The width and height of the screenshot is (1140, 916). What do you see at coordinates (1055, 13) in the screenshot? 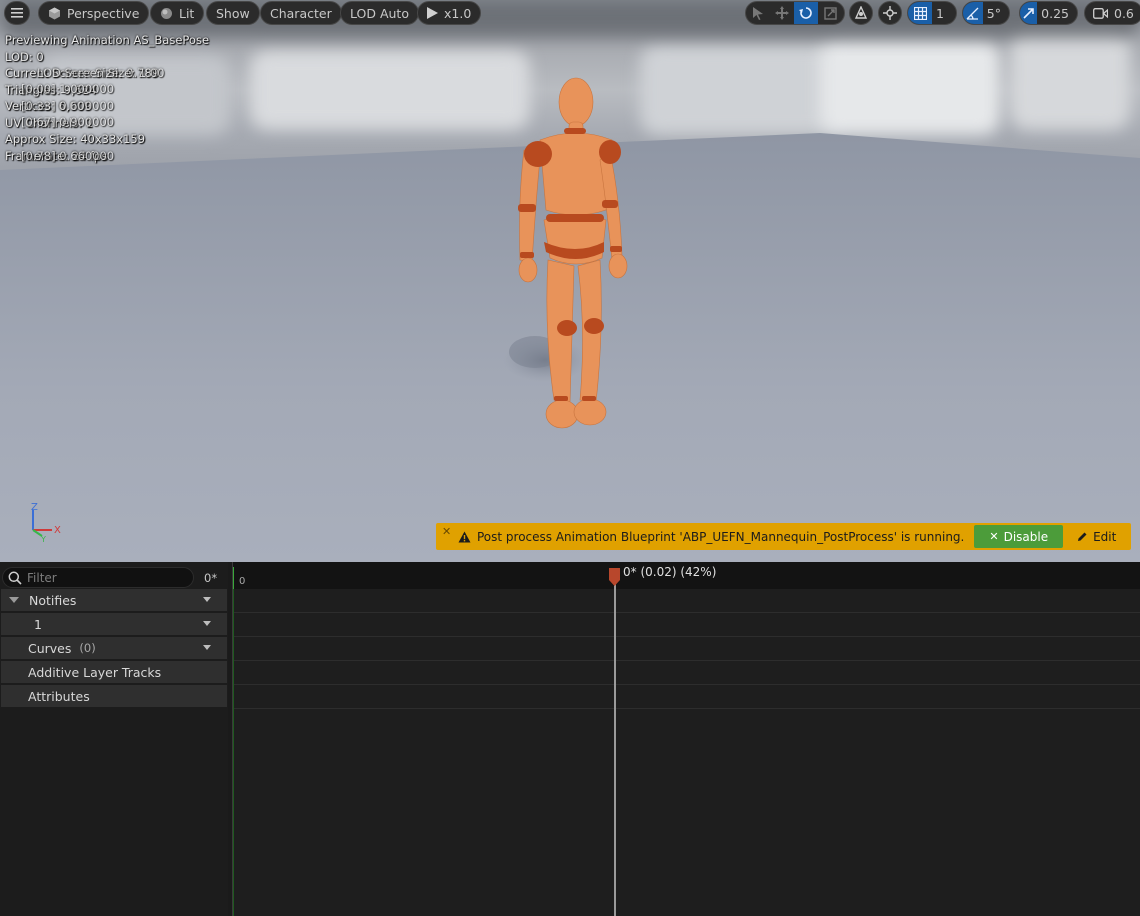
I see `scale-snap-value: 0.25` at bounding box center [1055, 13].